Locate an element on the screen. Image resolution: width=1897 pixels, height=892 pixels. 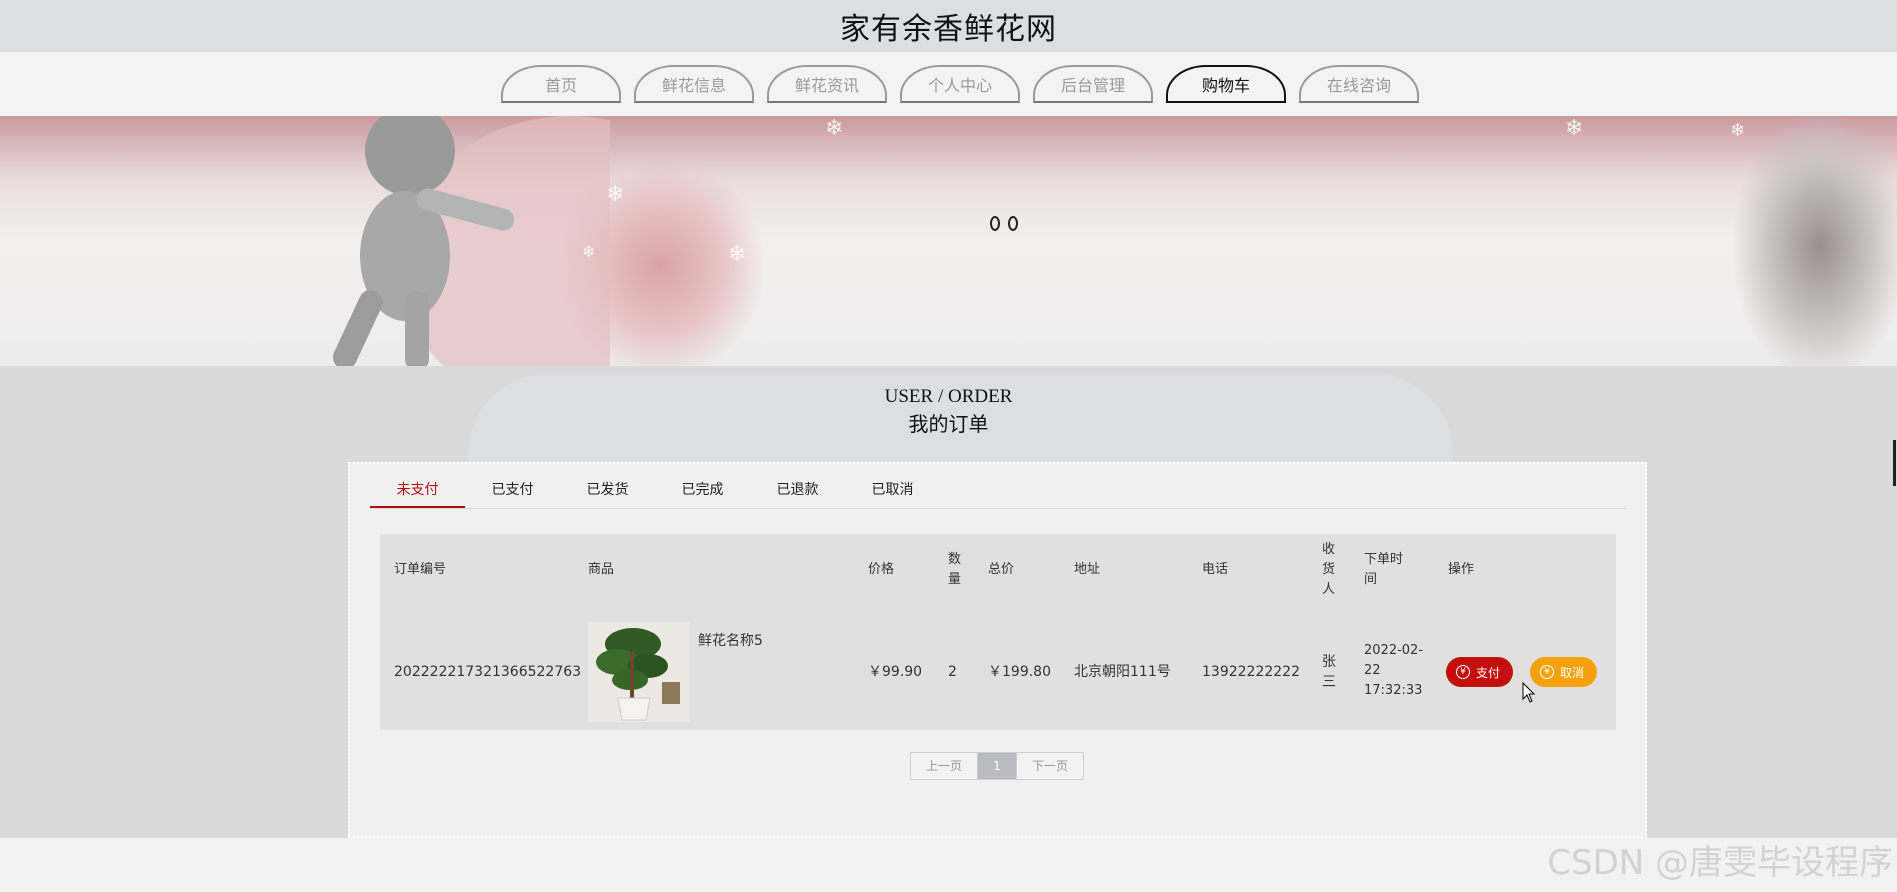
product-image is located at coordinates (638, 672).